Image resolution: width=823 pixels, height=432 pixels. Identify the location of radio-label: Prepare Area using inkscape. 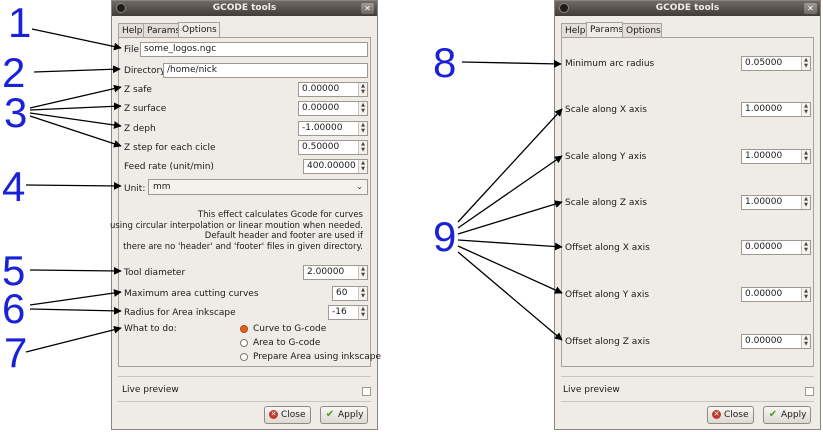
(317, 357).